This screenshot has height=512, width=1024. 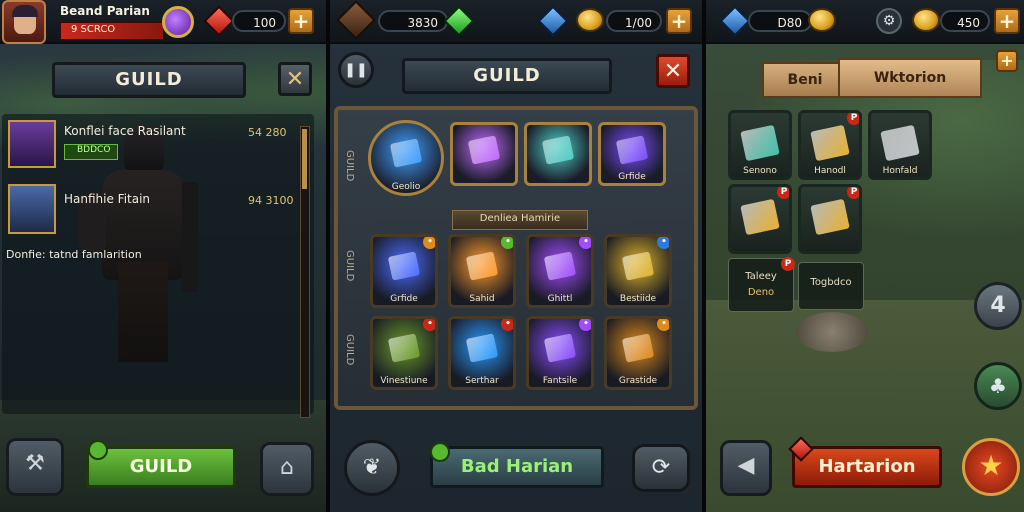 I want to click on shop-slot: P Hanodl, so click(x=830, y=145).